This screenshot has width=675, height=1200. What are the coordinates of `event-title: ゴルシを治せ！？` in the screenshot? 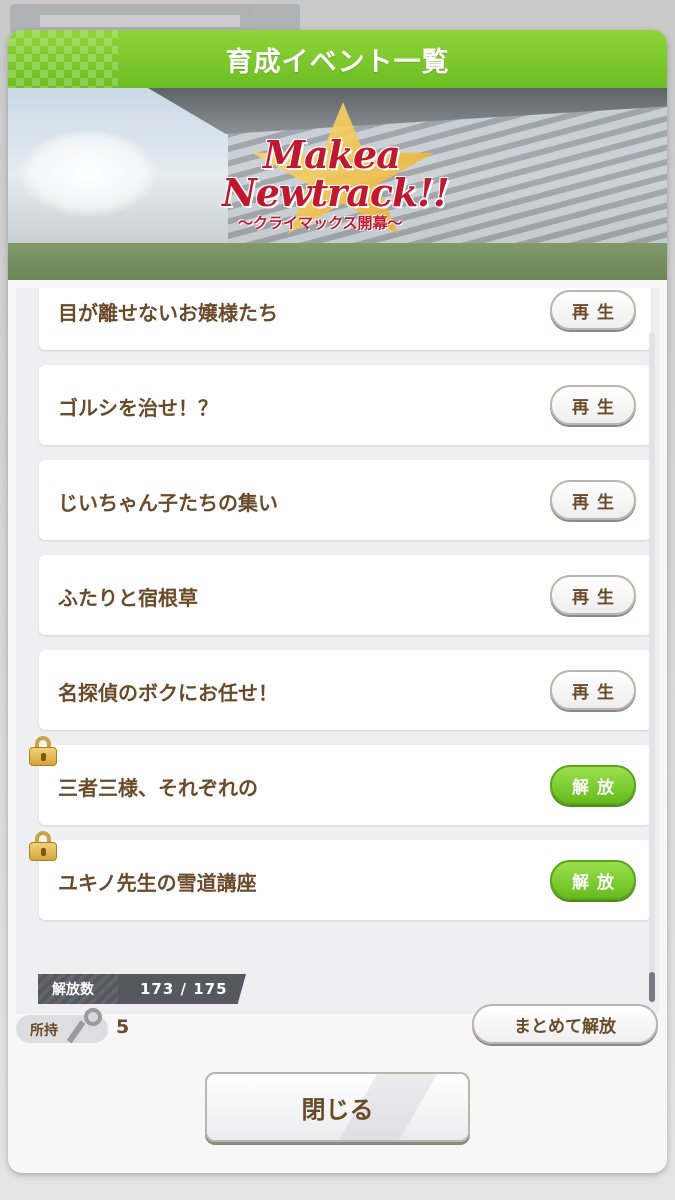 It's located at (138, 408).